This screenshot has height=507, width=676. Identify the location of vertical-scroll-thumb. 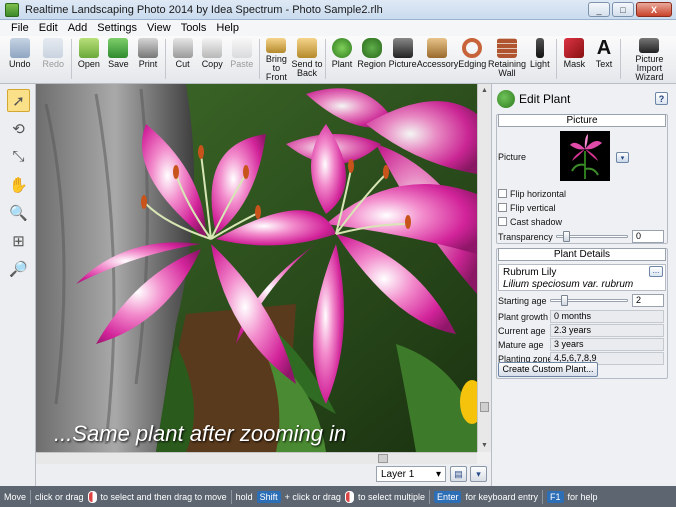
(484, 407).